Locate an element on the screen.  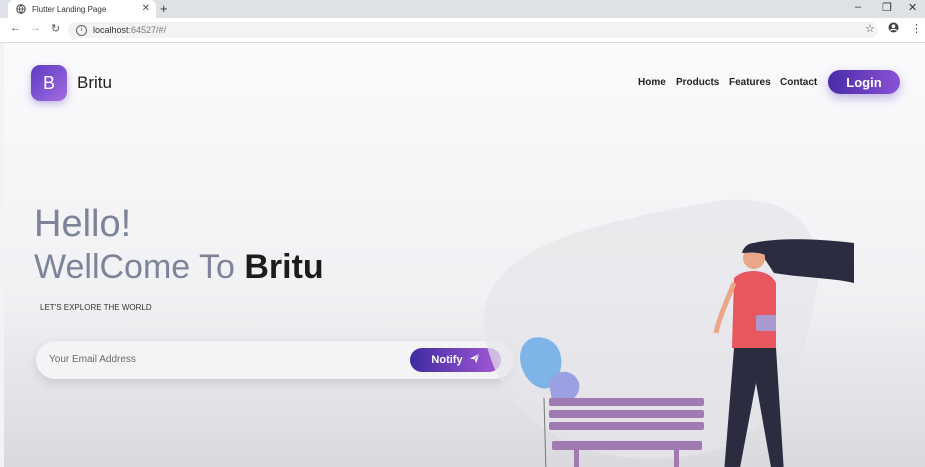
login-button: Login is located at coordinates (864, 82).